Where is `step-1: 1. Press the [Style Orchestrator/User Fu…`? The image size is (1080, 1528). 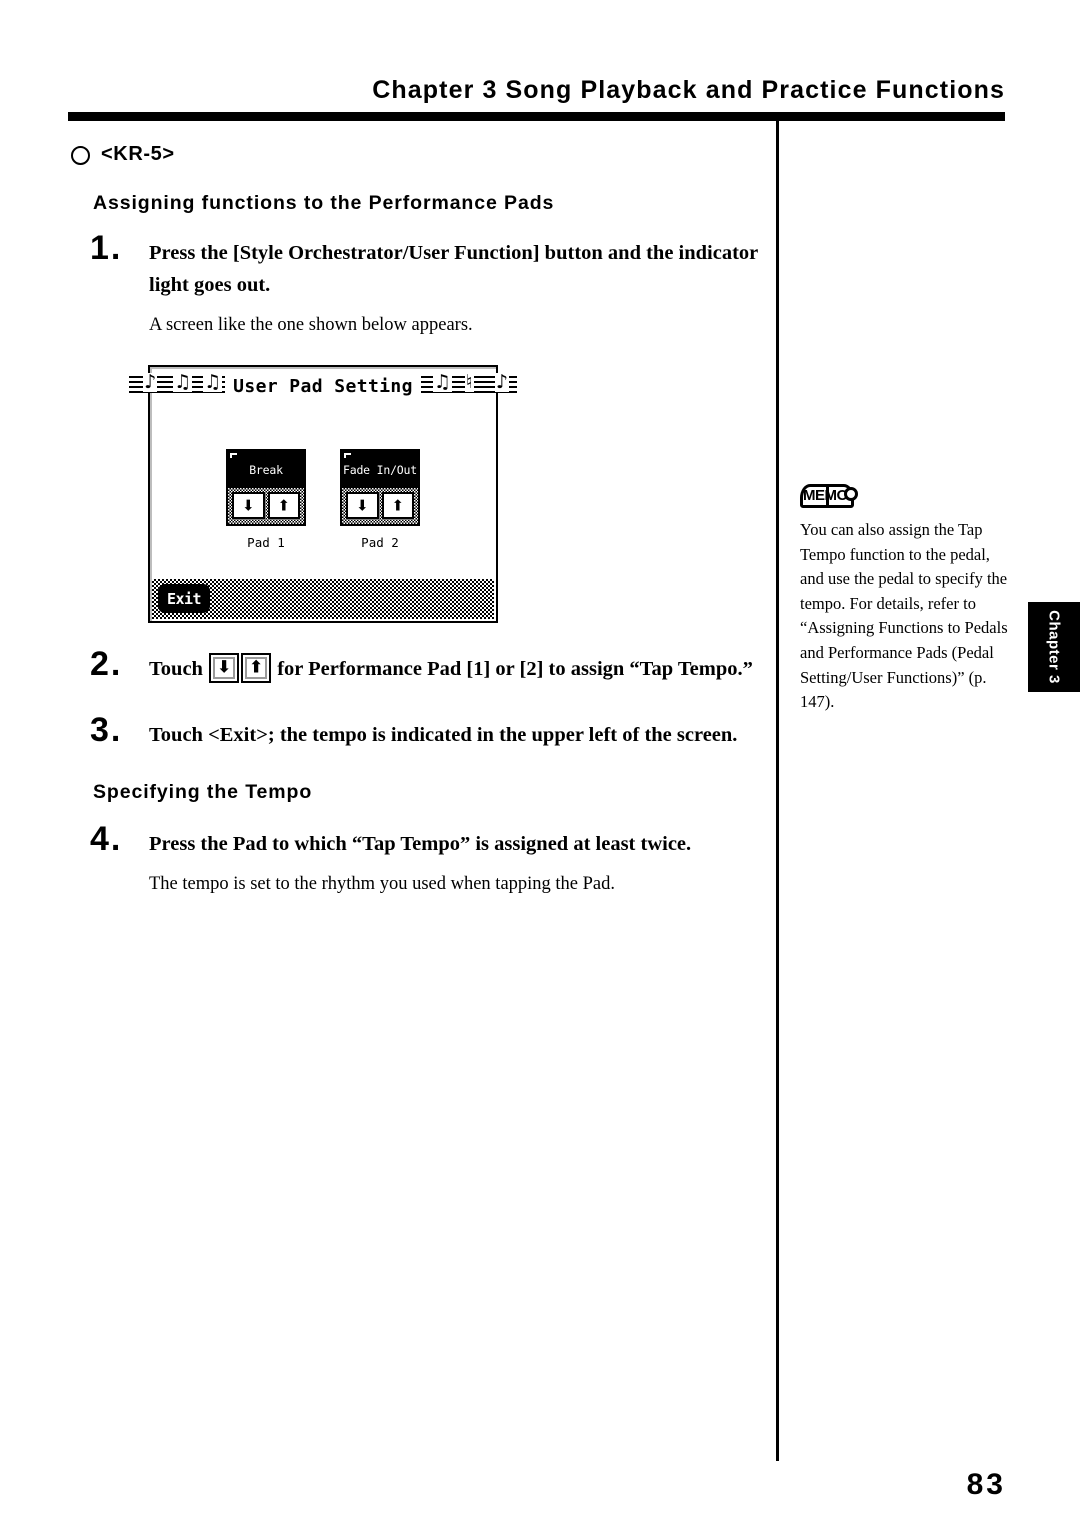 step-1: 1. Press the [Style Orchestrator/User Fu… is located at coordinates (413, 284).